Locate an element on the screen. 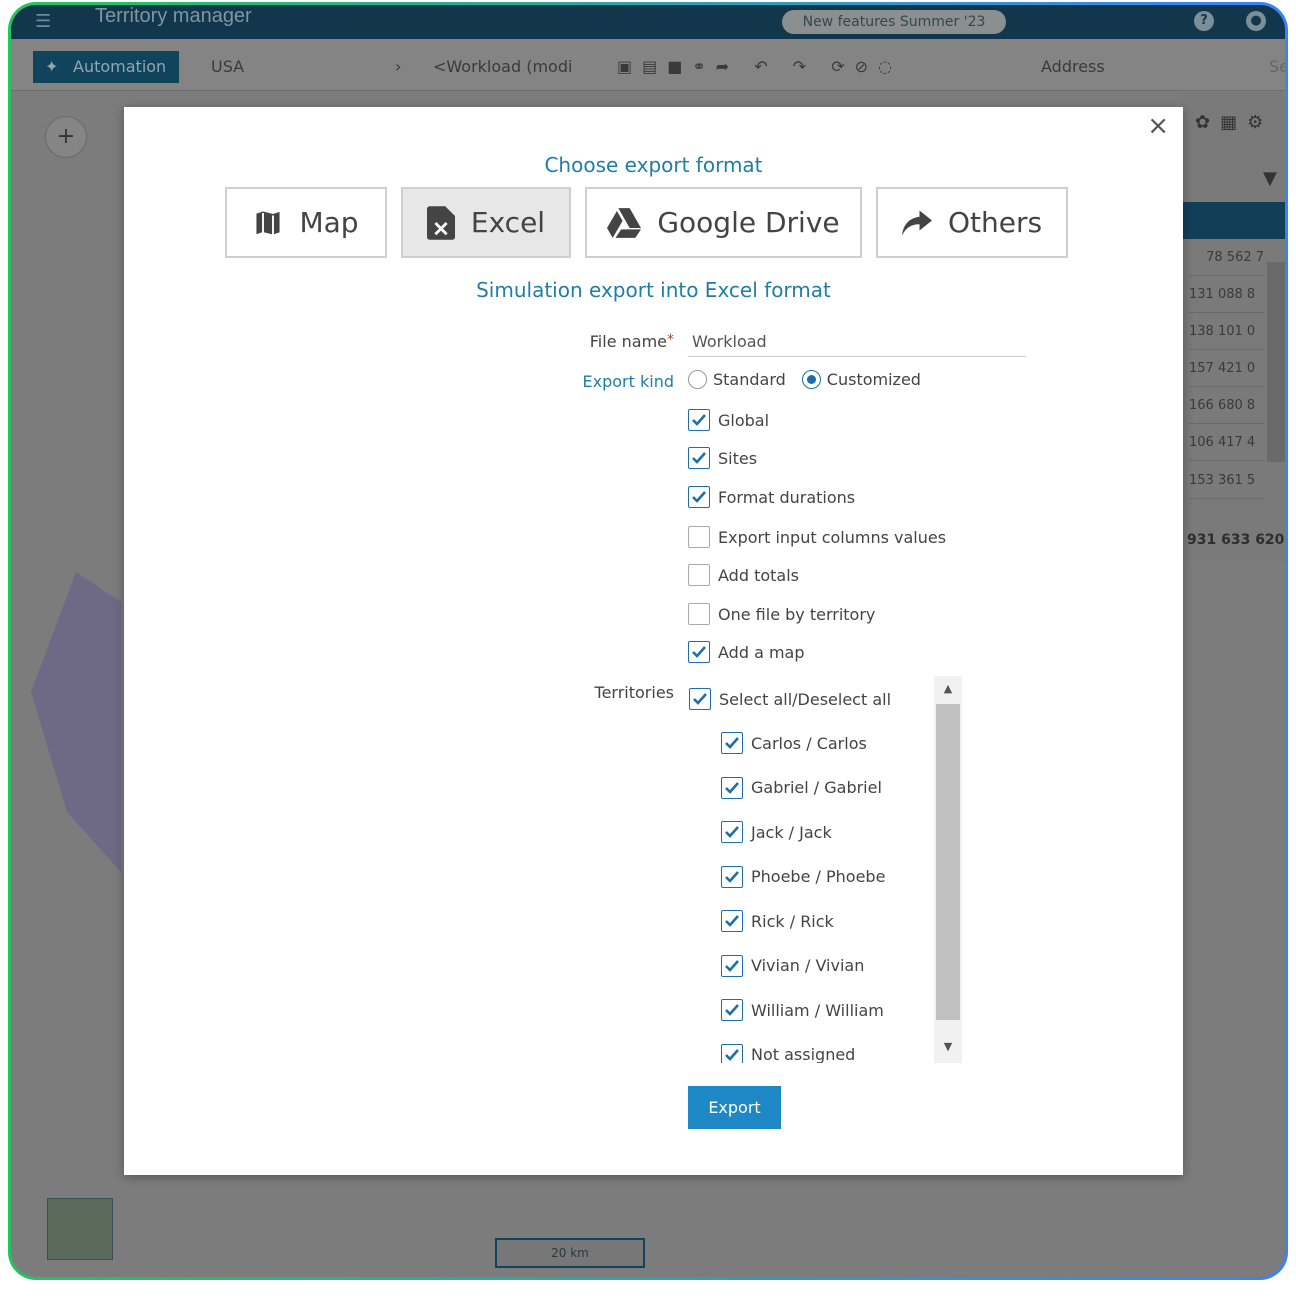 This screenshot has height=1296, width=1296. territory-polygon is located at coordinates (76, 722).